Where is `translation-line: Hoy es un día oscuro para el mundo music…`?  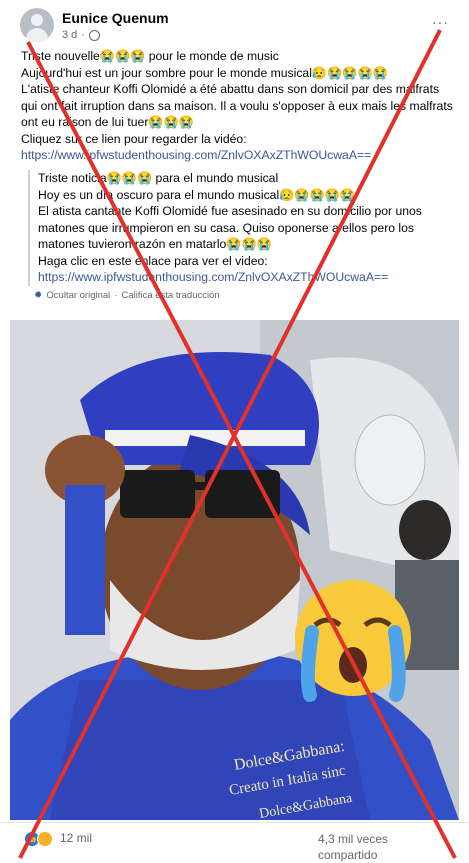 translation-line: Hoy es un día oscuro para el mundo music… is located at coordinates (197, 194).